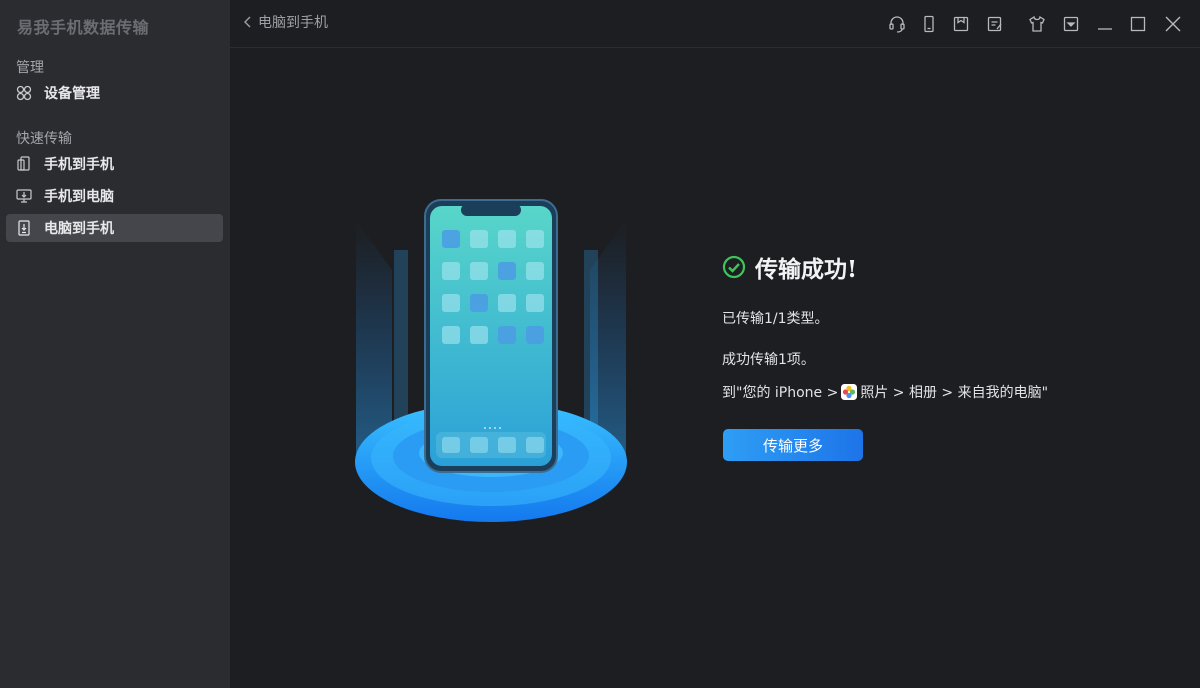 Image resolution: width=1200 pixels, height=688 pixels. What do you see at coordinates (715, 24) in the screenshot?
I see `topbar: 电脑到手机` at bounding box center [715, 24].